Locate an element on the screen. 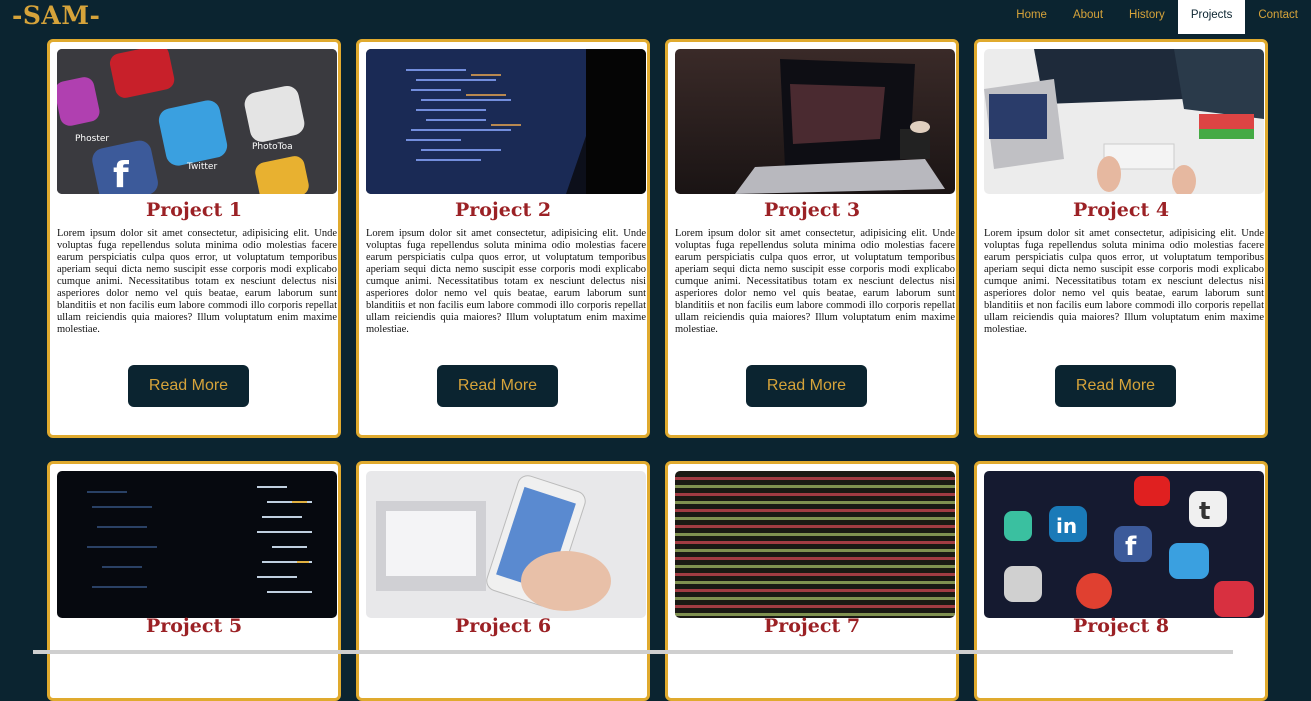  project-3-title: Project 3 is located at coordinates (812, 210).